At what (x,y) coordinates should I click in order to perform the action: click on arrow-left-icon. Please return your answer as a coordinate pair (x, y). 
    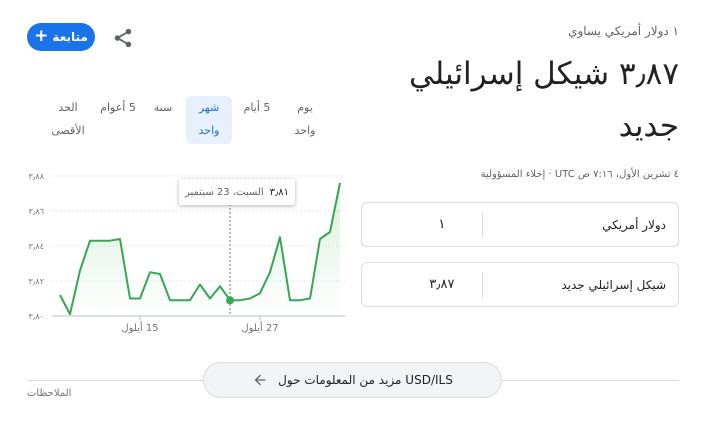
    Looking at the image, I should click on (260, 380).